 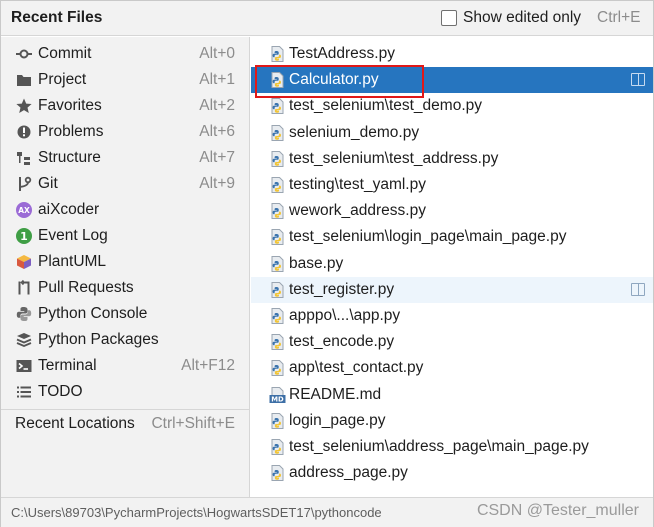 I want to click on nav-item-label: Project, so click(x=62, y=79).